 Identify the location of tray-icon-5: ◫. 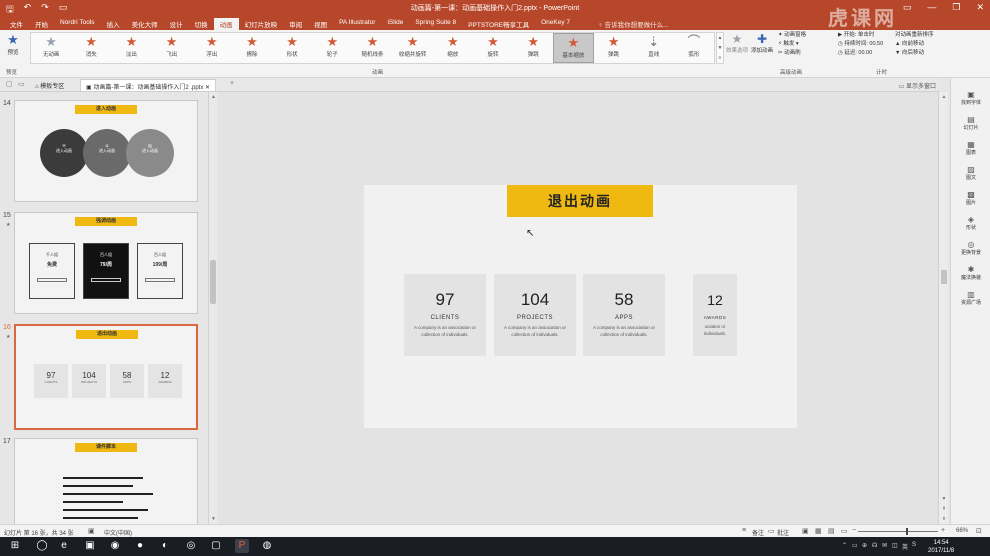
(895, 545).